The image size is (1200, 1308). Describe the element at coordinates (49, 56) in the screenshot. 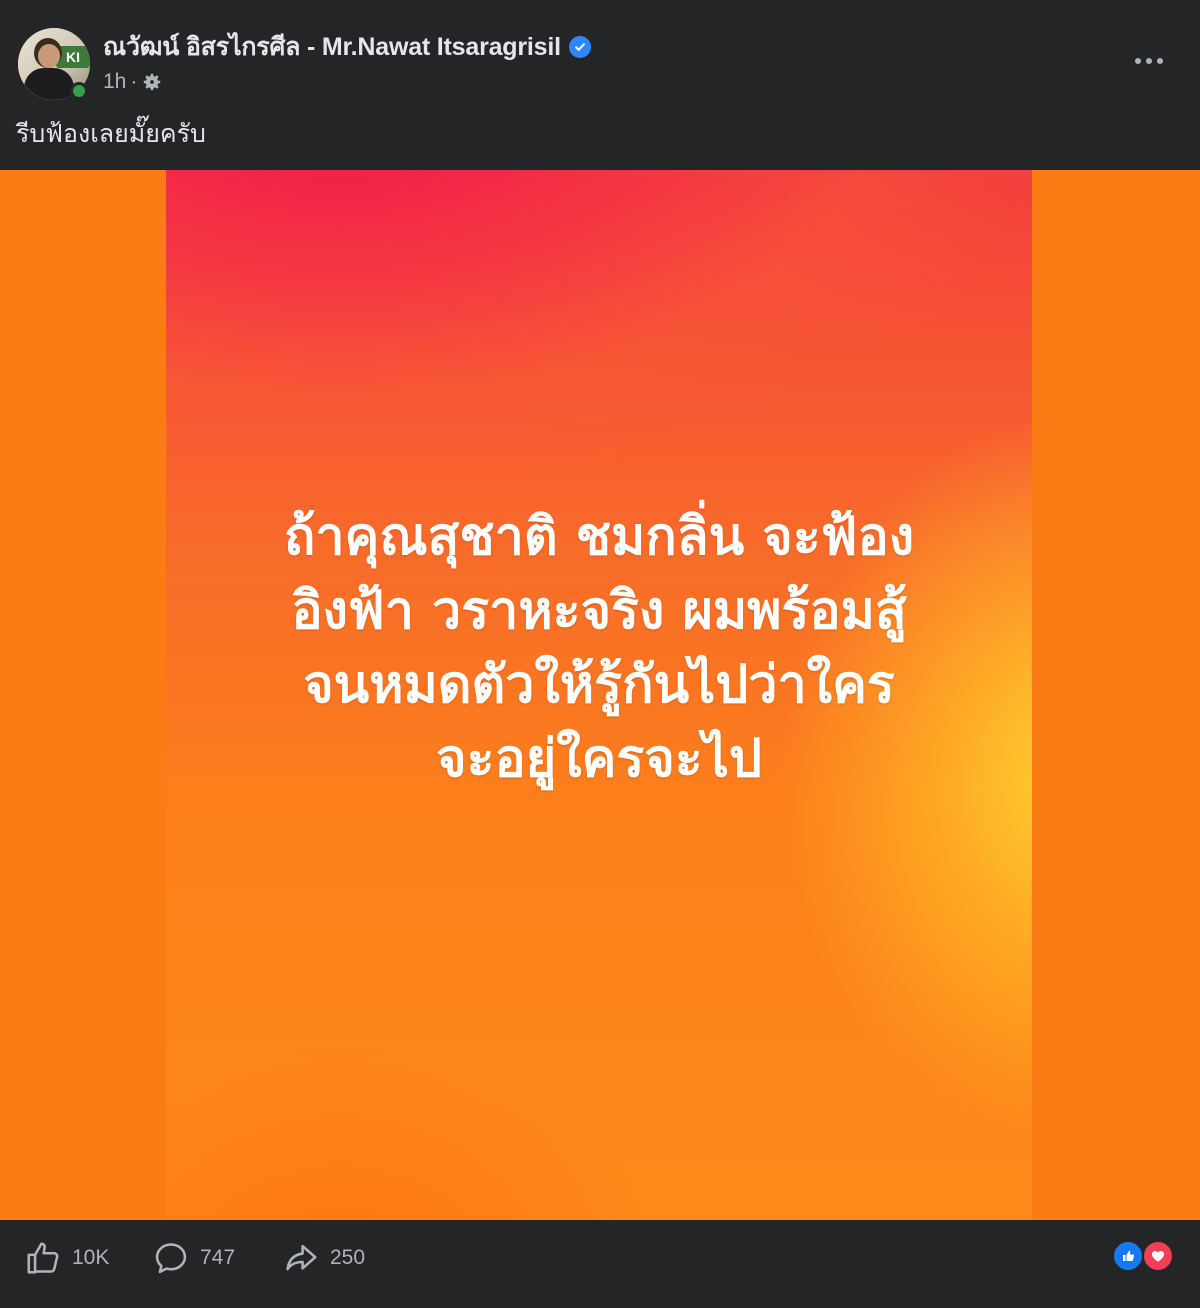

I see `avatar-face` at that location.